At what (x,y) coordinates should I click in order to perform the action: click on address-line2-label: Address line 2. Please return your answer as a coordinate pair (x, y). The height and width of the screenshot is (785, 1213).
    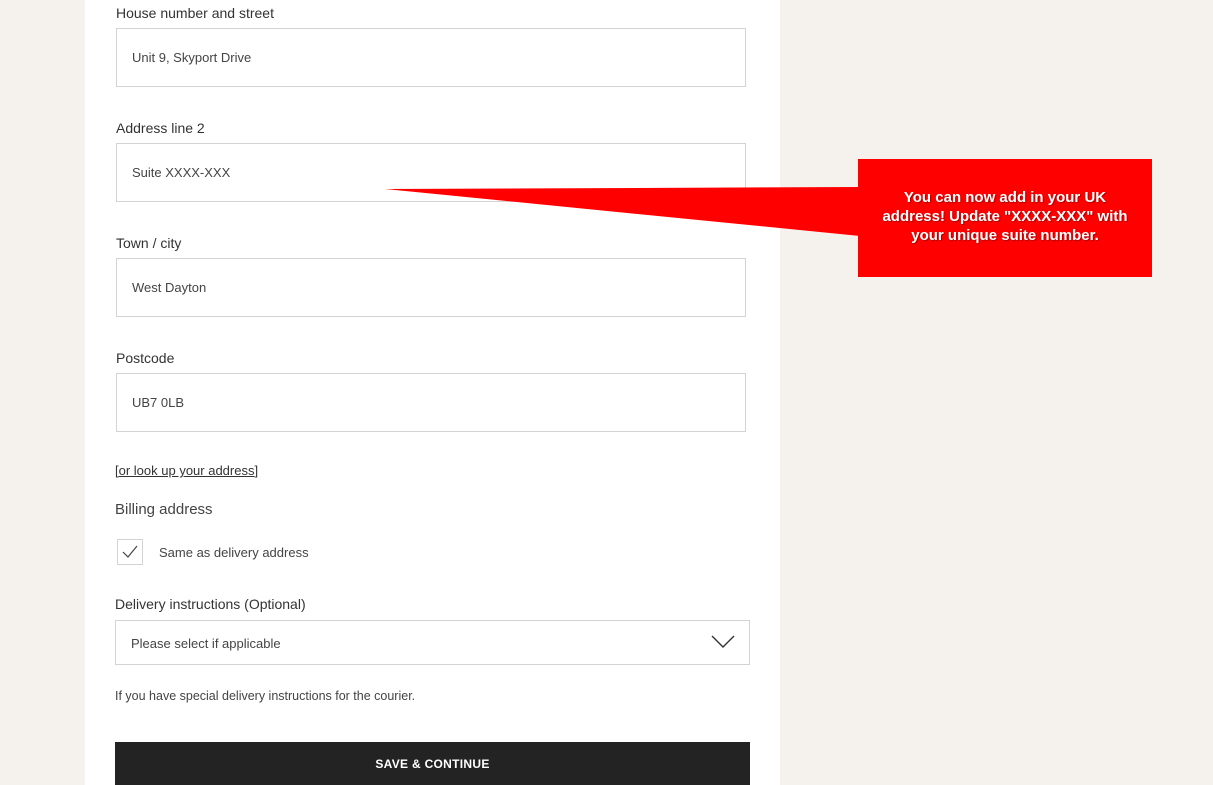
    Looking at the image, I should click on (160, 128).